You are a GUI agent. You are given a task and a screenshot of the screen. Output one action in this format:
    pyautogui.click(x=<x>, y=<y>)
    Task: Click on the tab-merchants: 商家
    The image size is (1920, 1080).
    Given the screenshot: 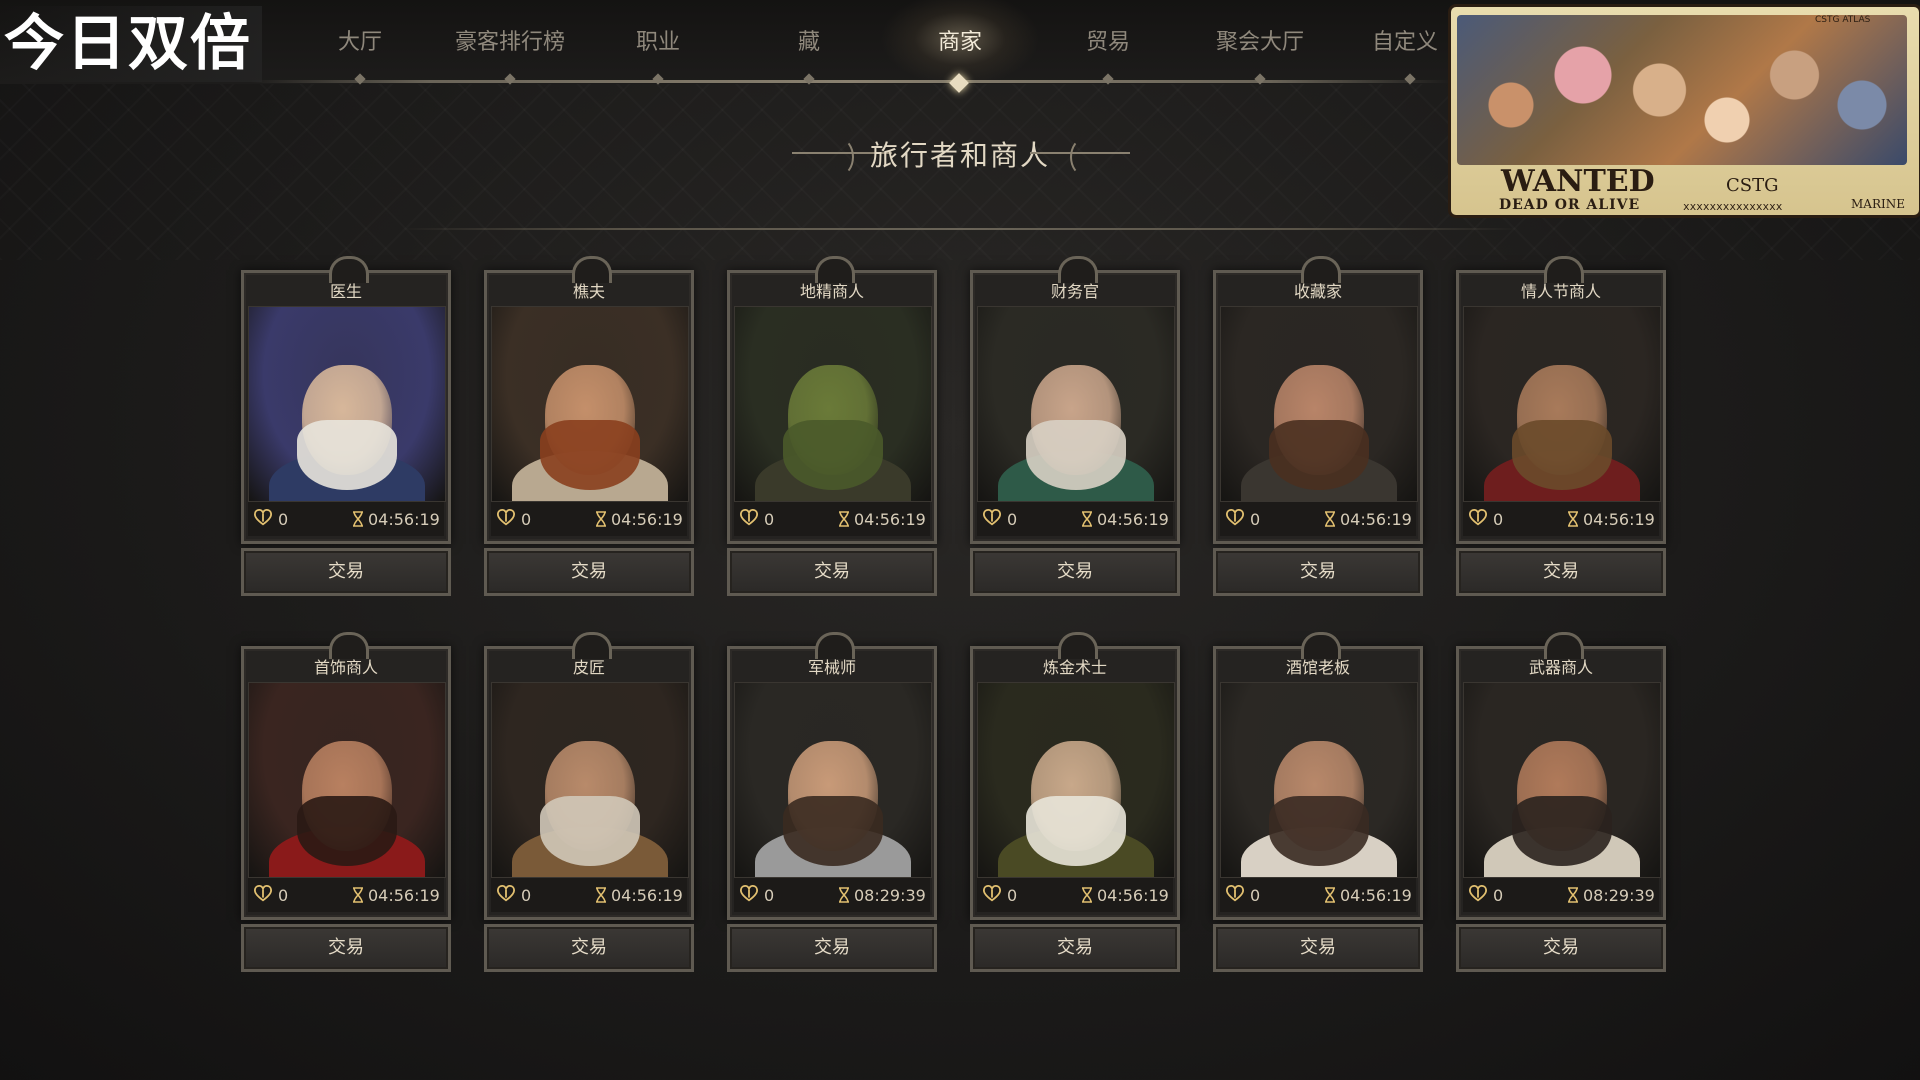 What is the action you would take?
    pyautogui.click(x=960, y=44)
    